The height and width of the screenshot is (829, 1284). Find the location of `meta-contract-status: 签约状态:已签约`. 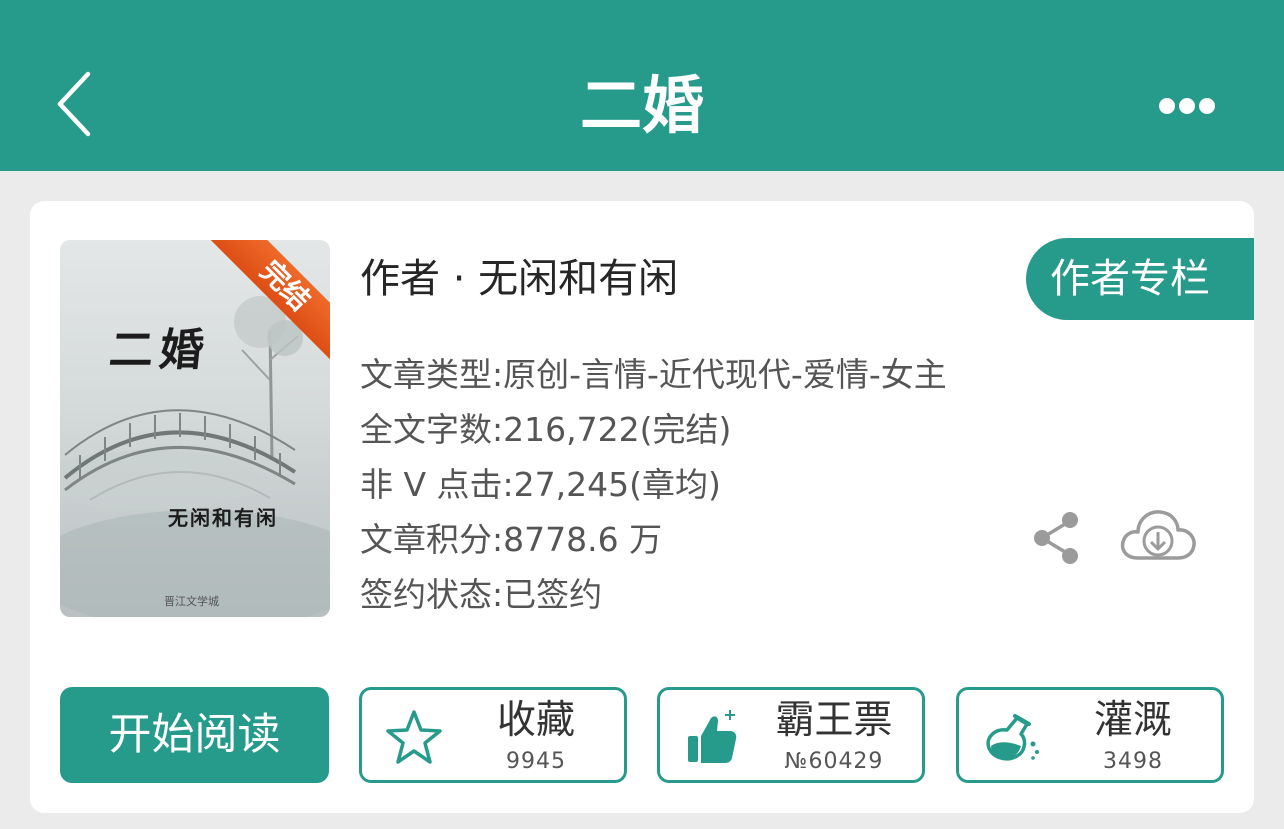

meta-contract-status: 签约状态:已签约 is located at coordinates (481, 594).